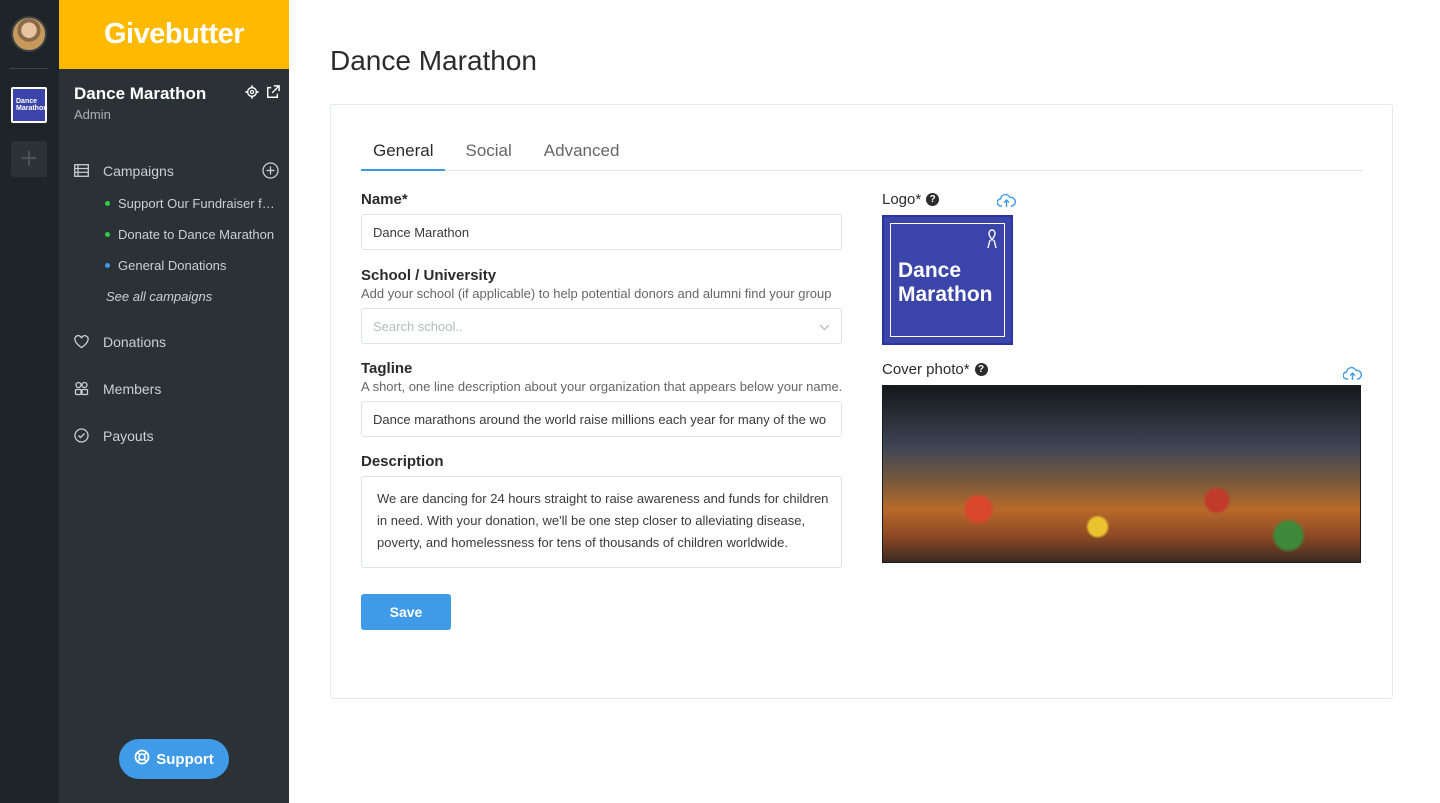 This screenshot has width=1440, height=803. What do you see at coordinates (1121, 474) in the screenshot?
I see `cover-photo` at bounding box center [1121, 474].